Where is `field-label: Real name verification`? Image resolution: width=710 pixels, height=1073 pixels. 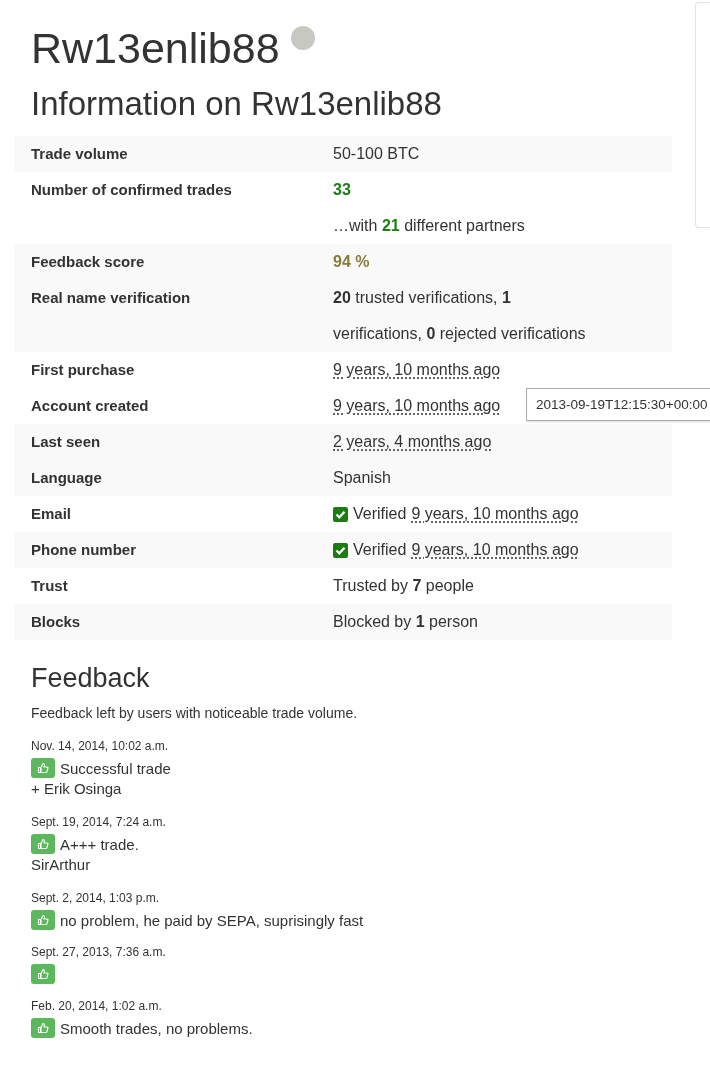 field-label: Real name verification is located at coordinates (111, 298).